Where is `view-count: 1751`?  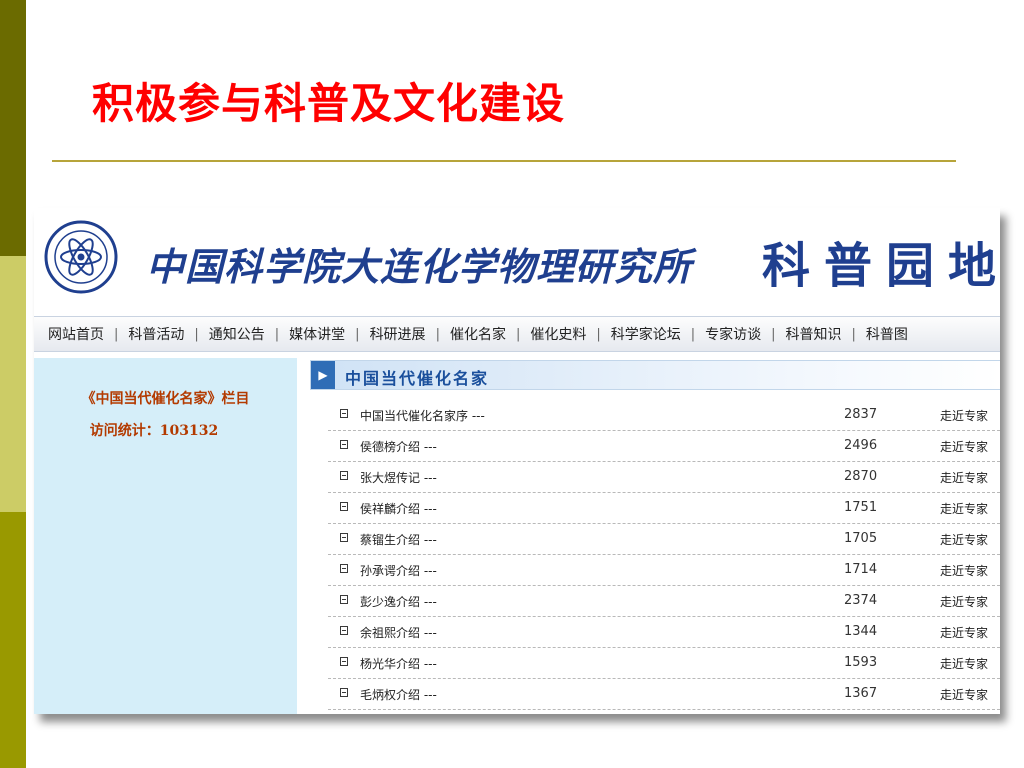
view-count: 1751 is located at coordinates (861, 507).